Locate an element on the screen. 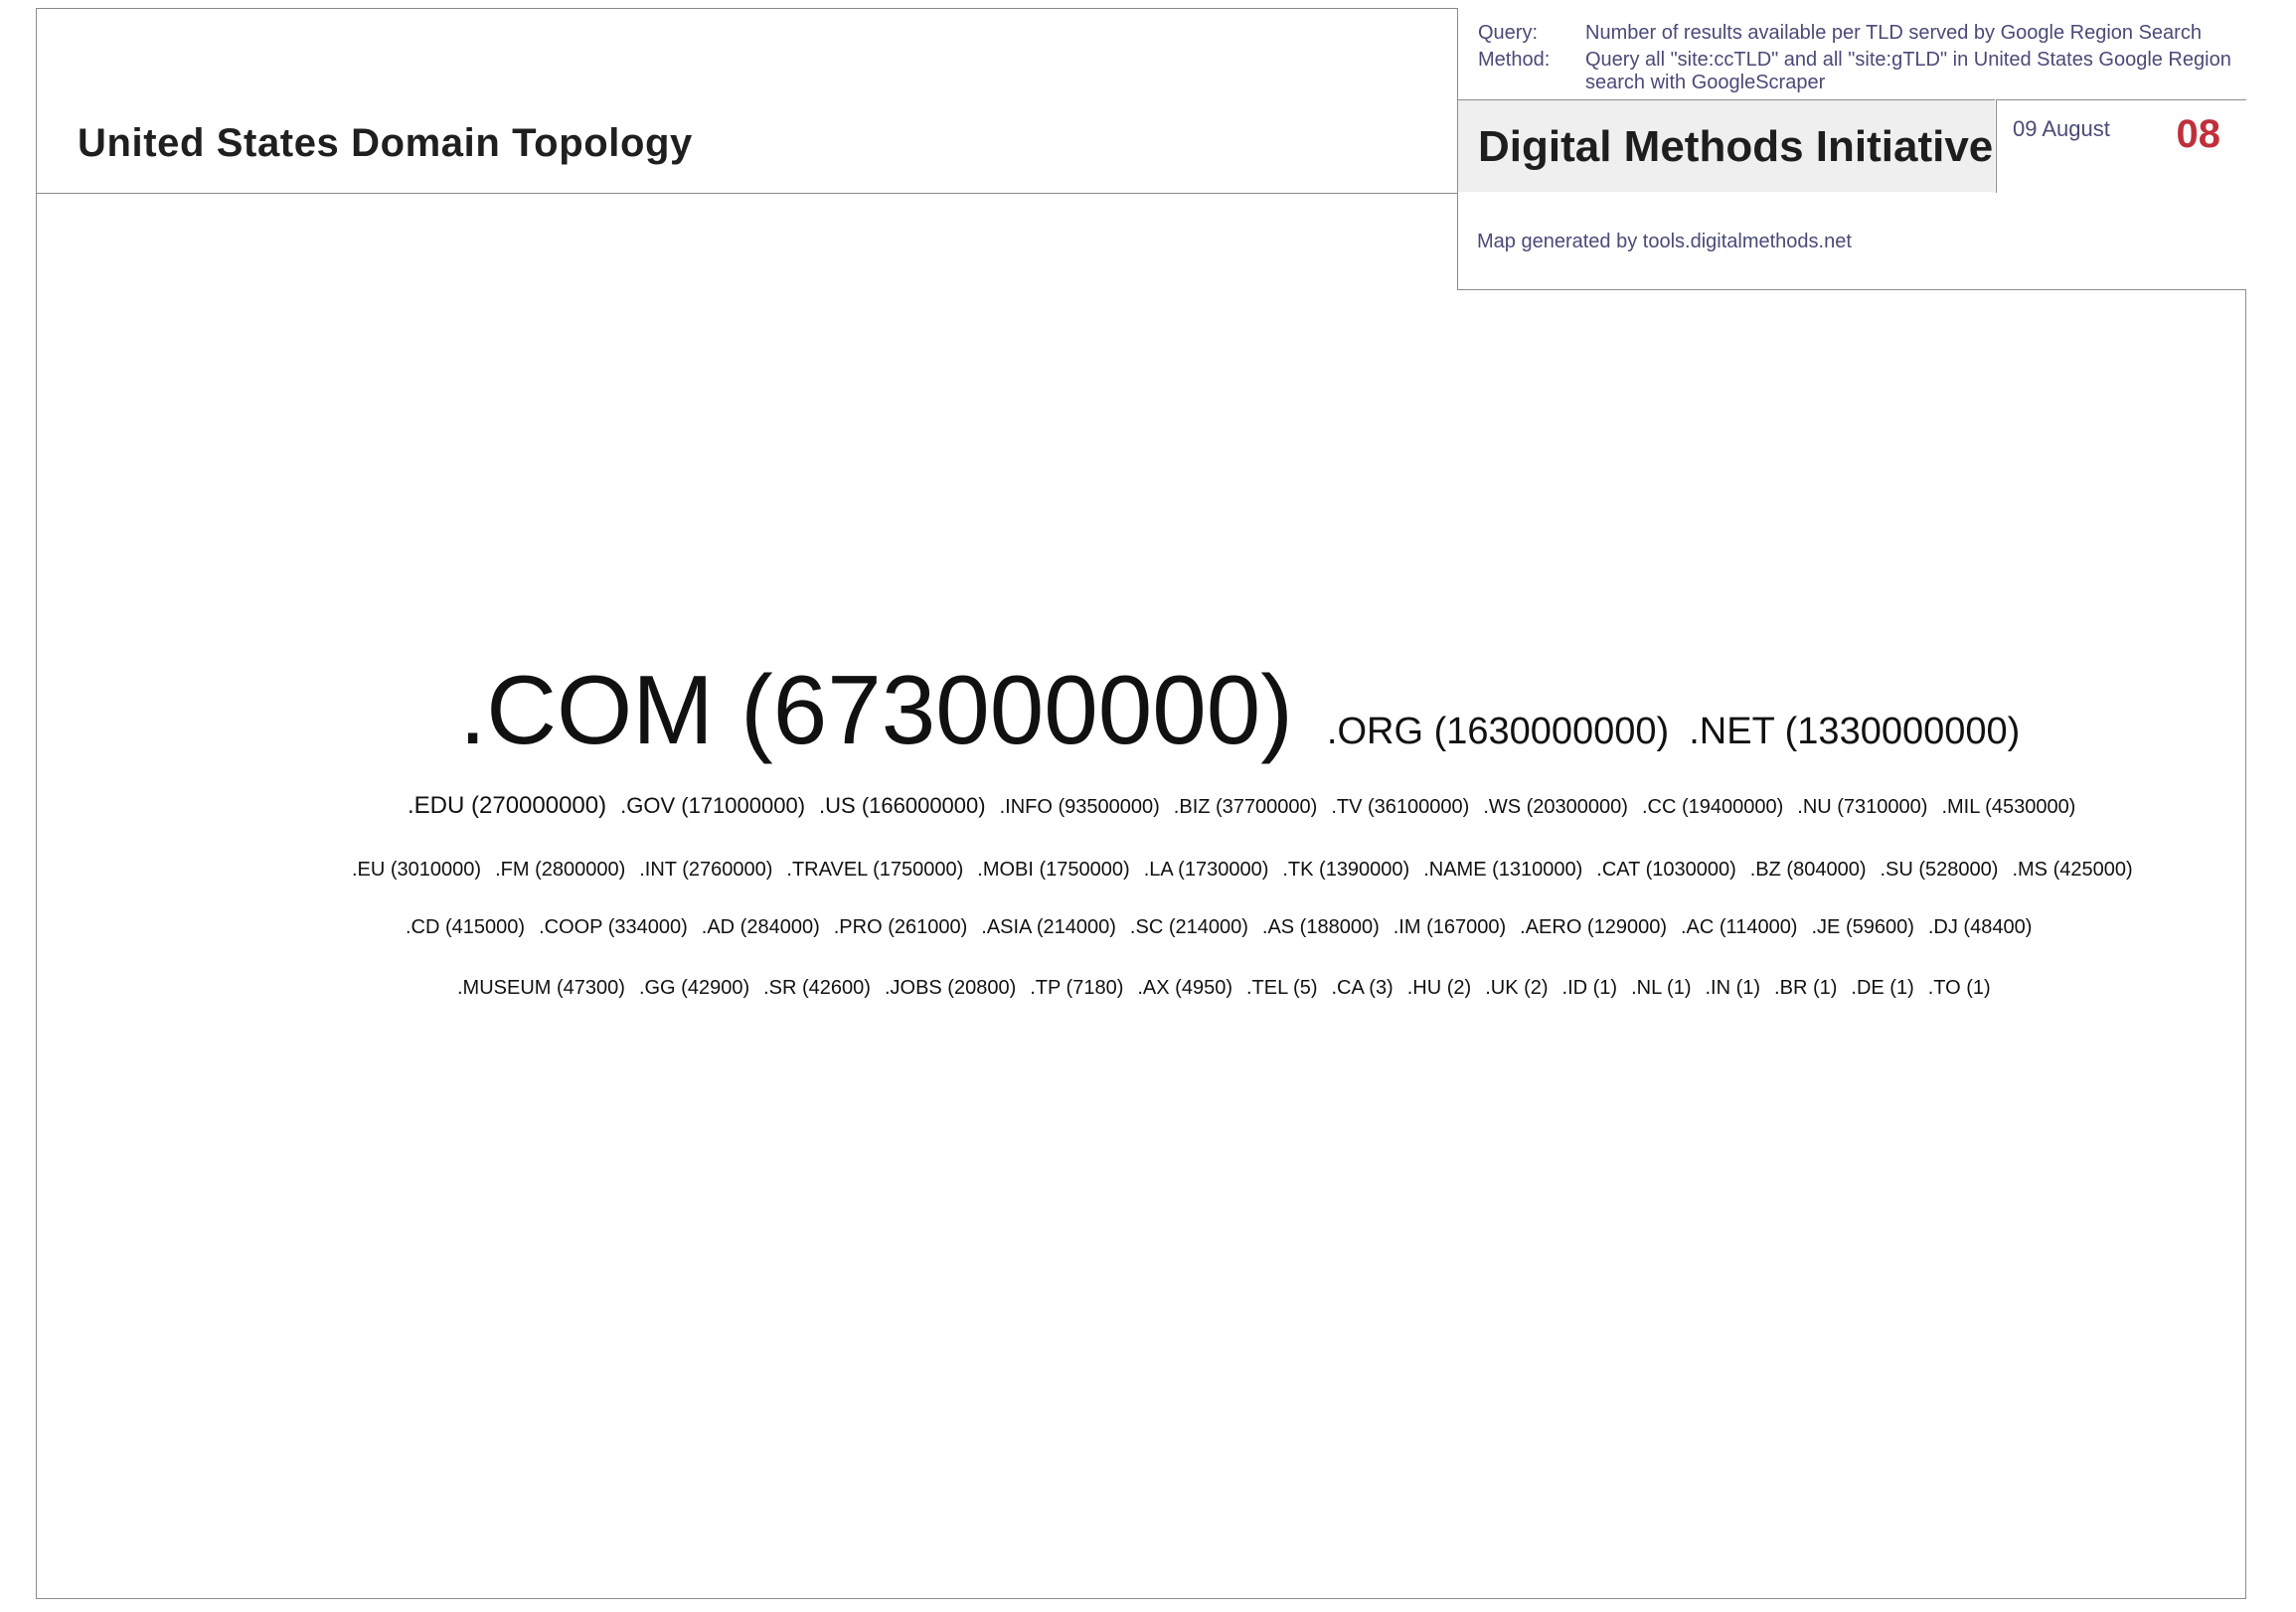 The width and height of the screenshot is (2296, 1612). tld-item: .TO (1) is located at coordinates (1959, 988).